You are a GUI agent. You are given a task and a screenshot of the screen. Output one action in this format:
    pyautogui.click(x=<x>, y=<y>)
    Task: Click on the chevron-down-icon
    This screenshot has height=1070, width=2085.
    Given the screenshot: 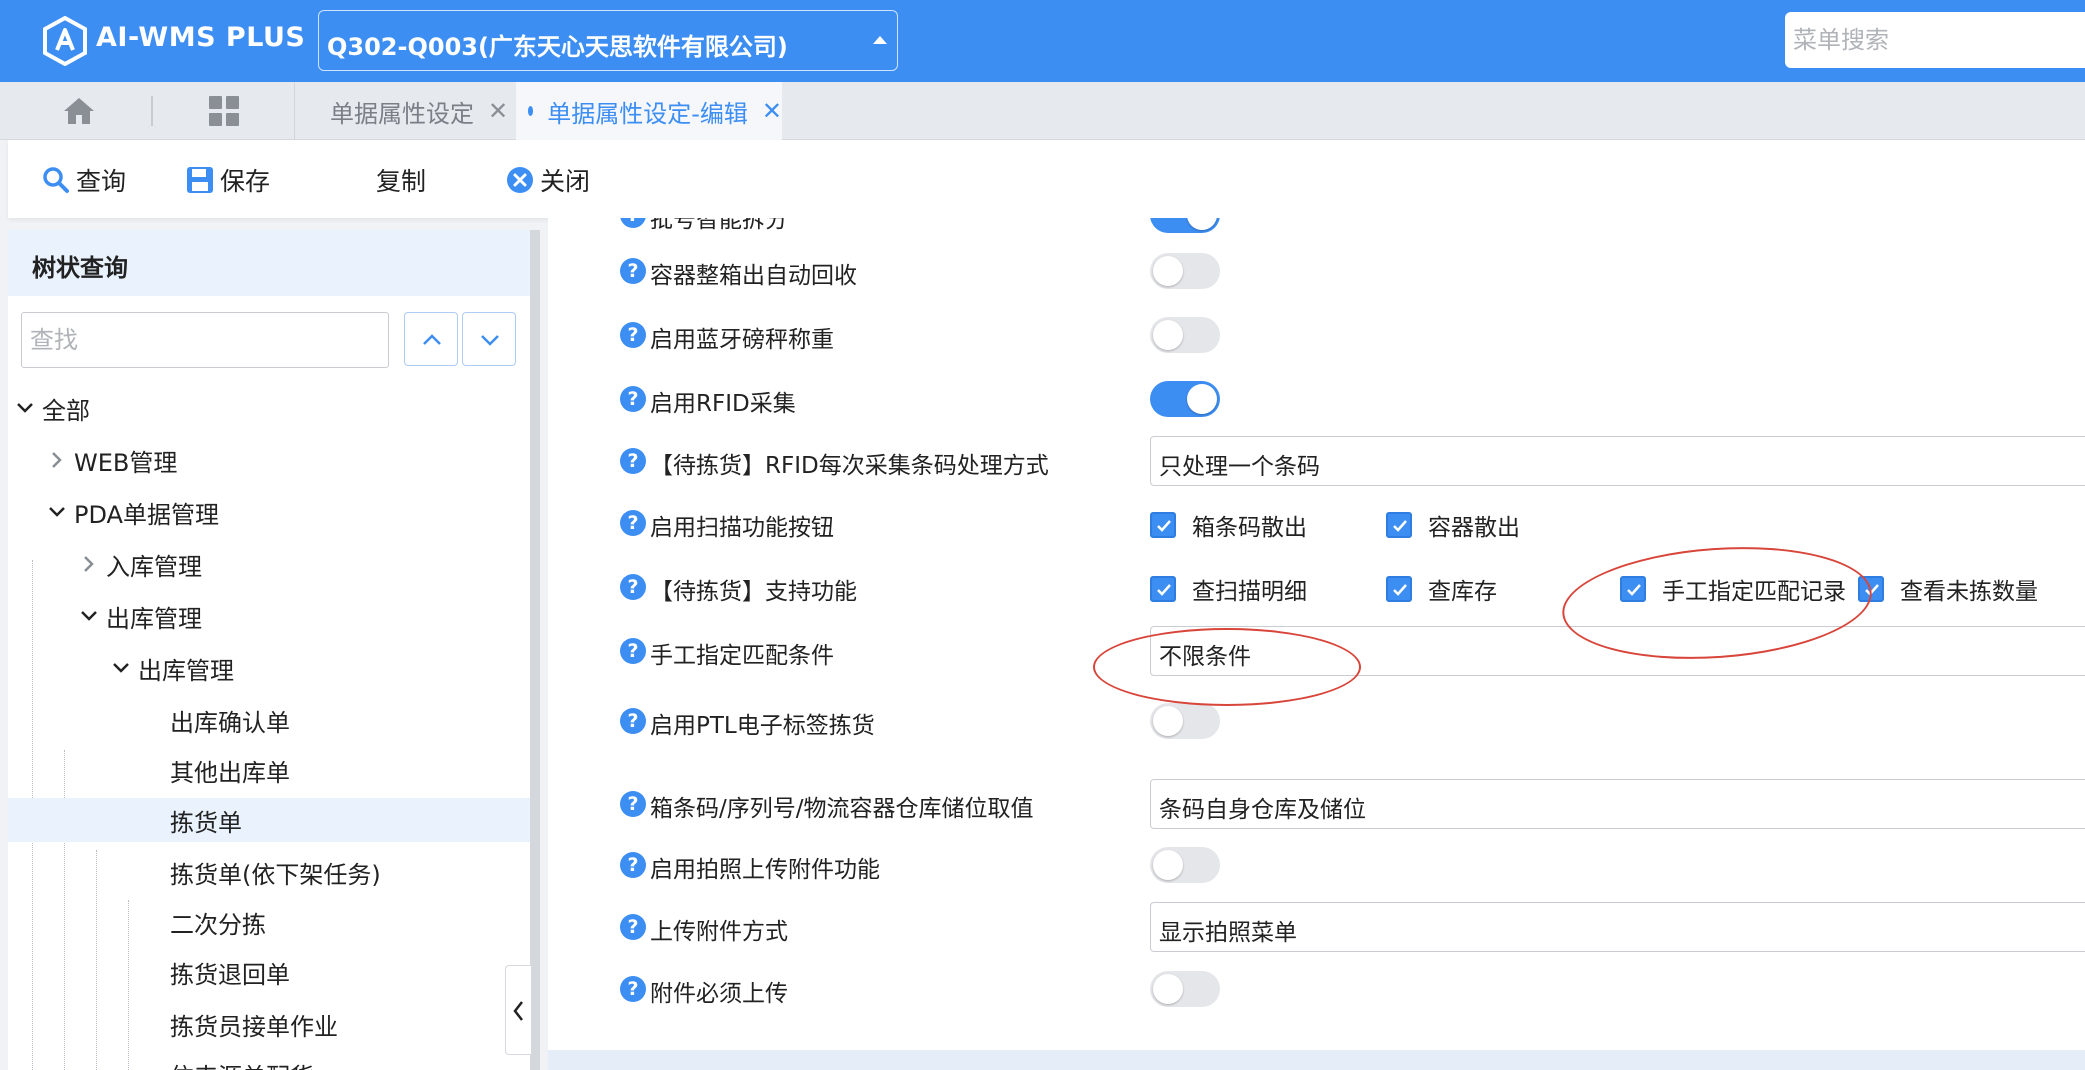 What is the action you would take?
    pyautogui.click(x=25, y=408)
    